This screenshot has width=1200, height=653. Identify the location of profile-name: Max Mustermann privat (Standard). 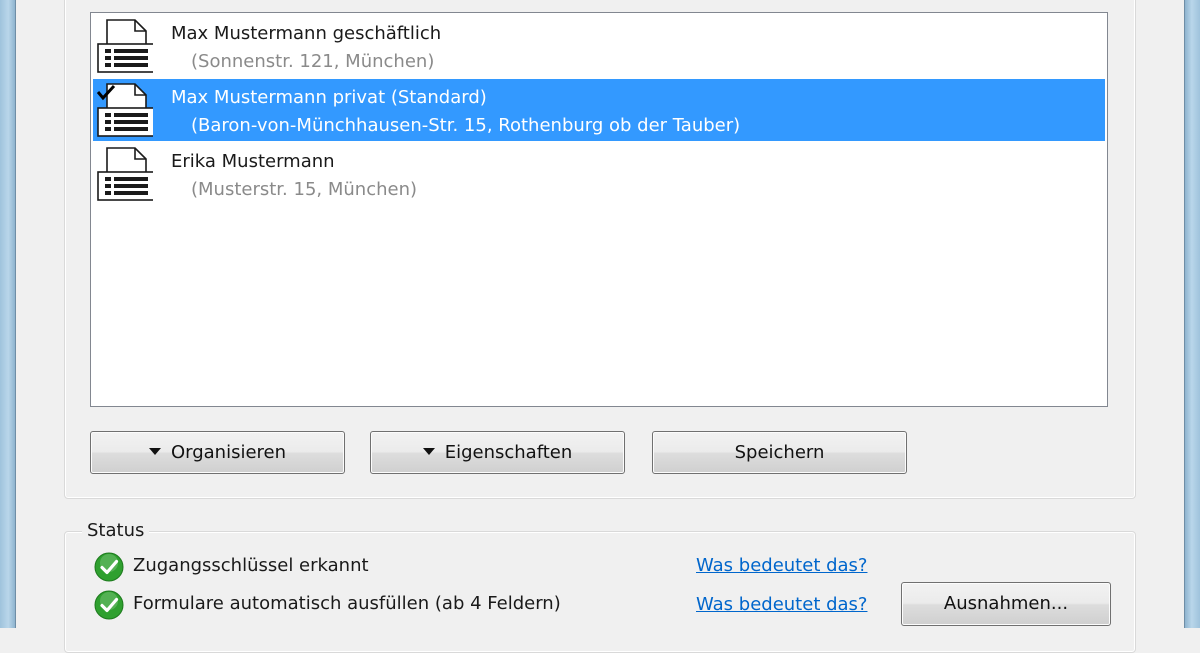
(329, 97).